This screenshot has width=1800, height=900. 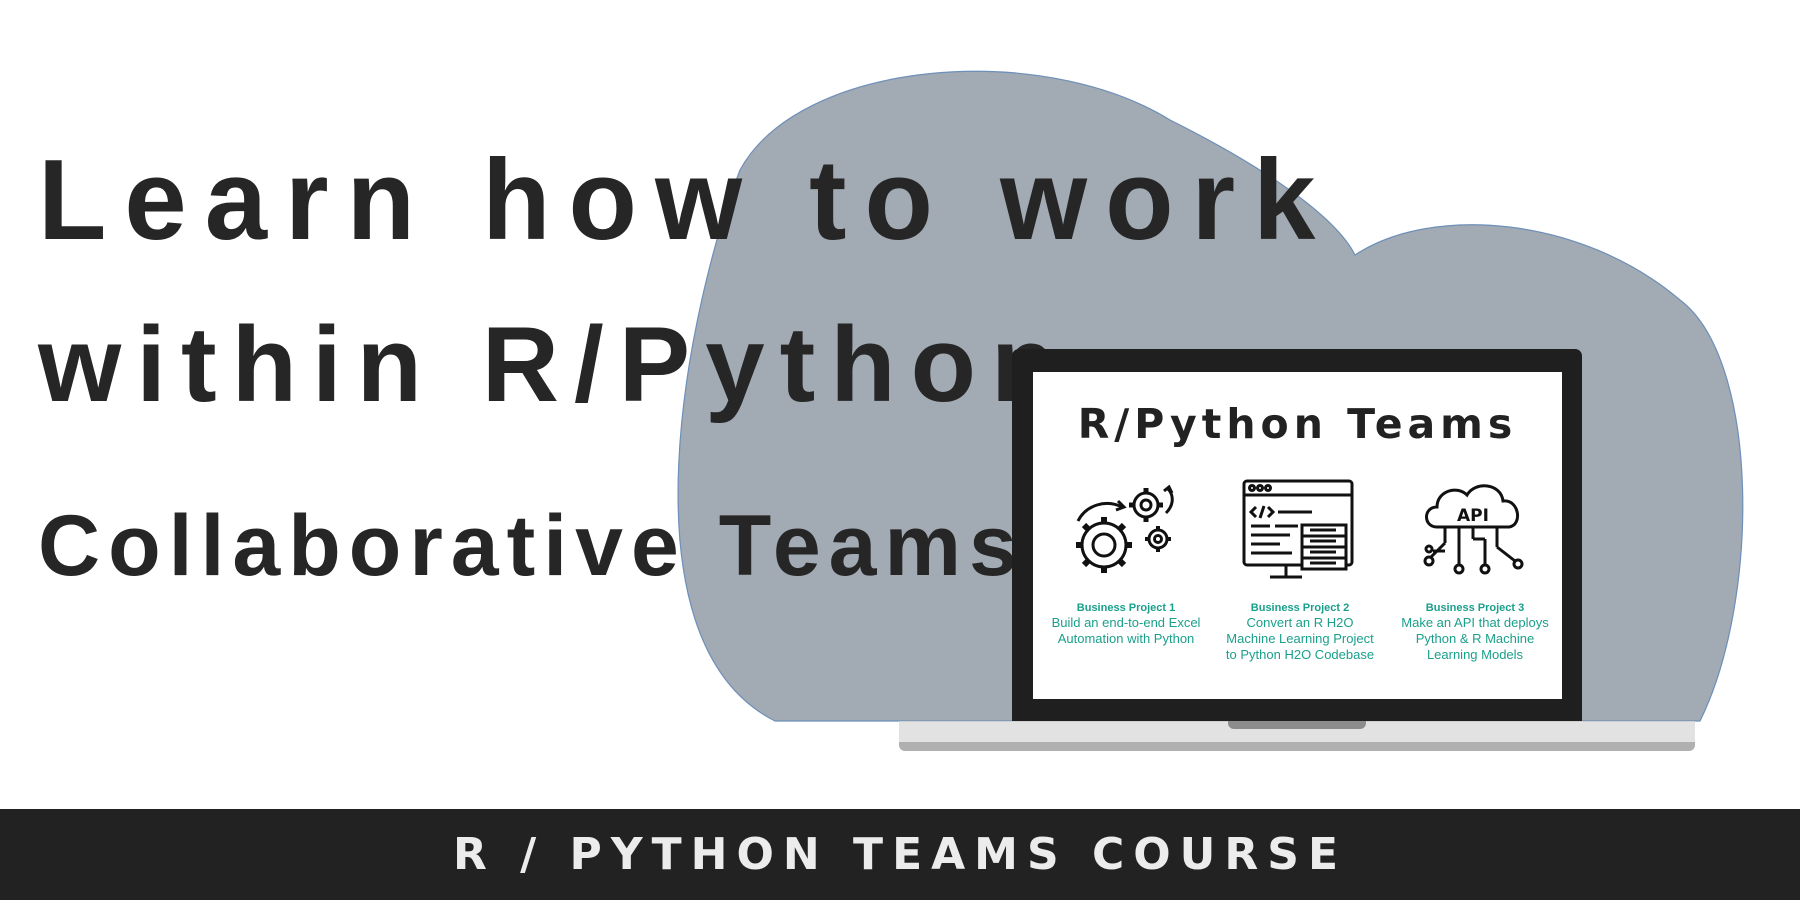 I want to click on footer-bar: R / PYTHON TEAMS COURSE, so click(x=900, y=854).